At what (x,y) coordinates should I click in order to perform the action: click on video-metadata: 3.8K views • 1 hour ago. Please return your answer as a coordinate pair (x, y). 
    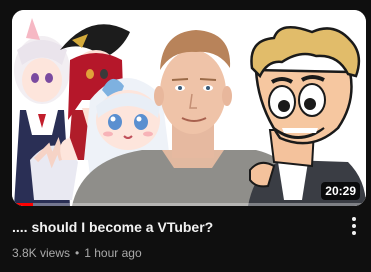
    Looking at the image, I should click on (77, 253).